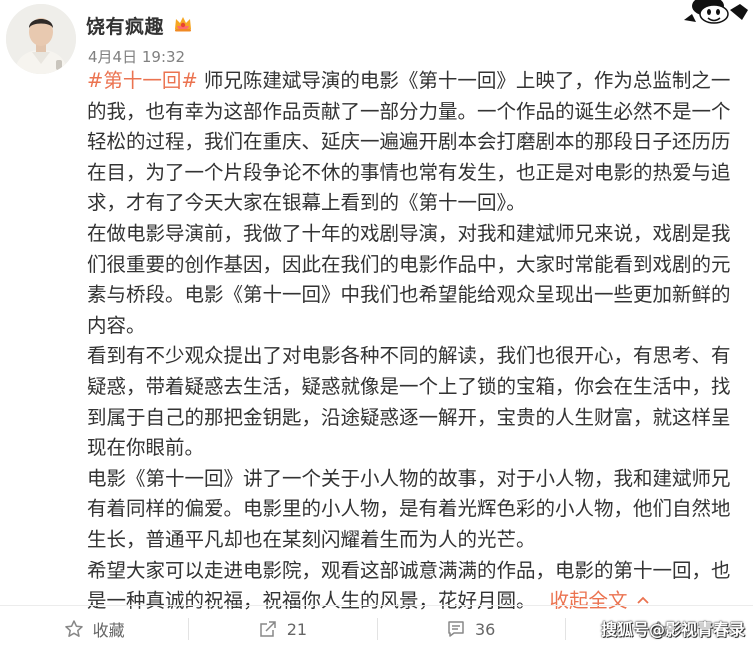 This screenshot has width=753, height=652. Describe the element at coordinates (108, 630) in the screenshot. I see `favorite-label: 收藏` at that location.